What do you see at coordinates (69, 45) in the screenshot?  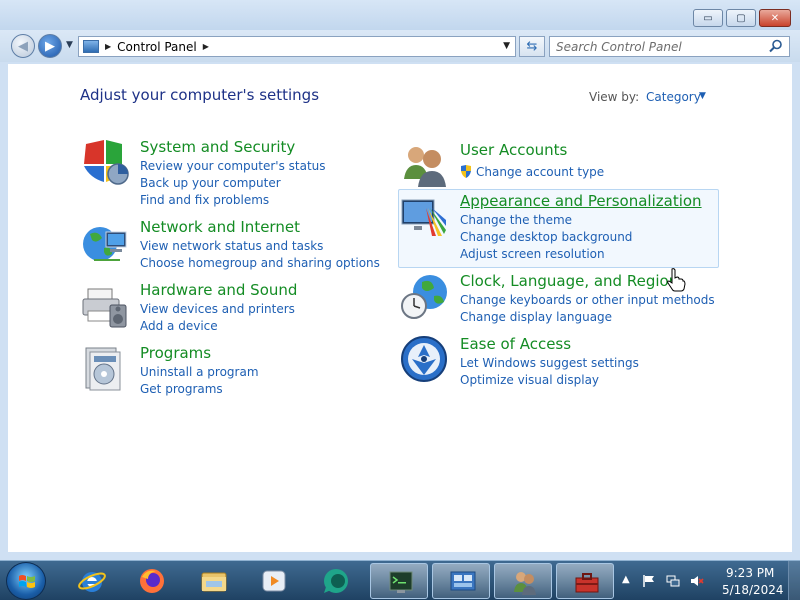 I see `recent-pages-dropdown: ▼` at bounding box center [69, 45].